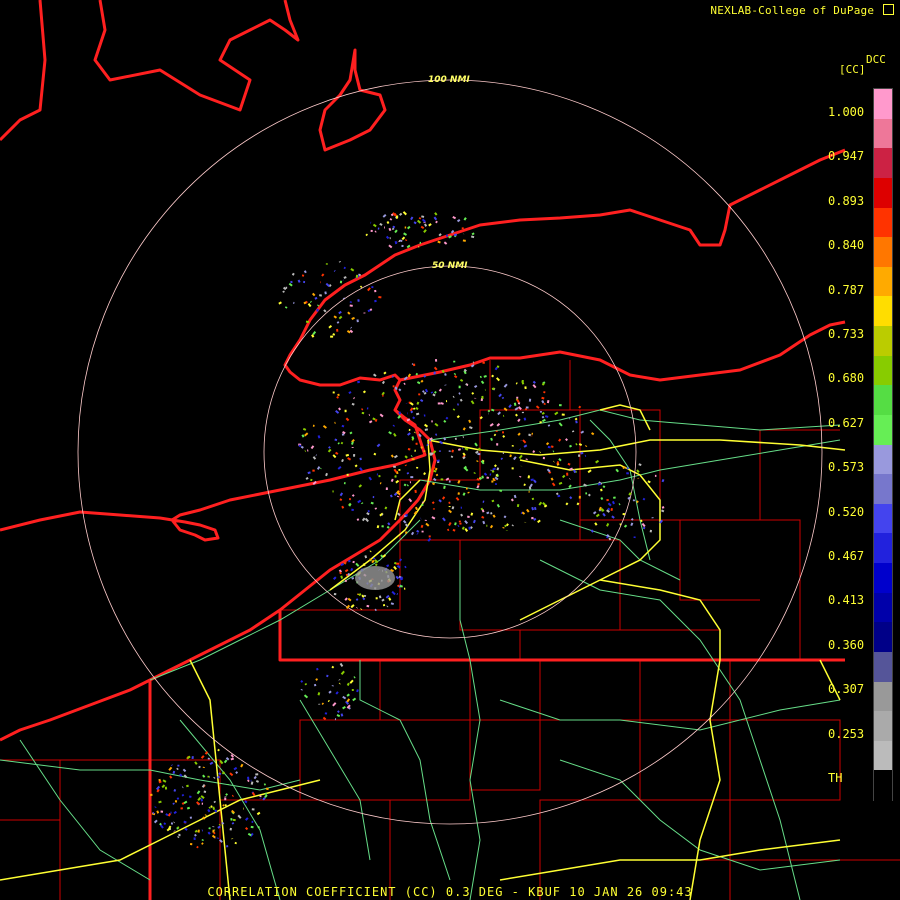  Describe the element at coordinates (449, 80) in the screenshot. I see `range-ring-label-100: 100 NMI` at that location.